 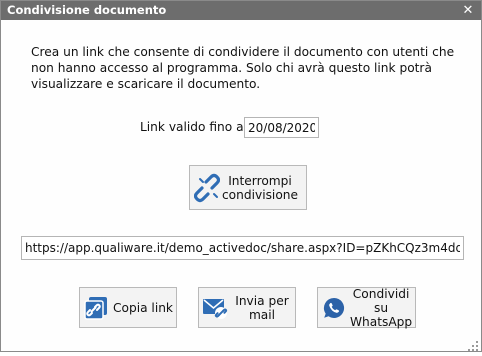 What do you see at coordinates (381, 307) in the screenshot?
I see `whatsapp-share-label: Condividi su WhatsApp` at bounding box center [381, 307].